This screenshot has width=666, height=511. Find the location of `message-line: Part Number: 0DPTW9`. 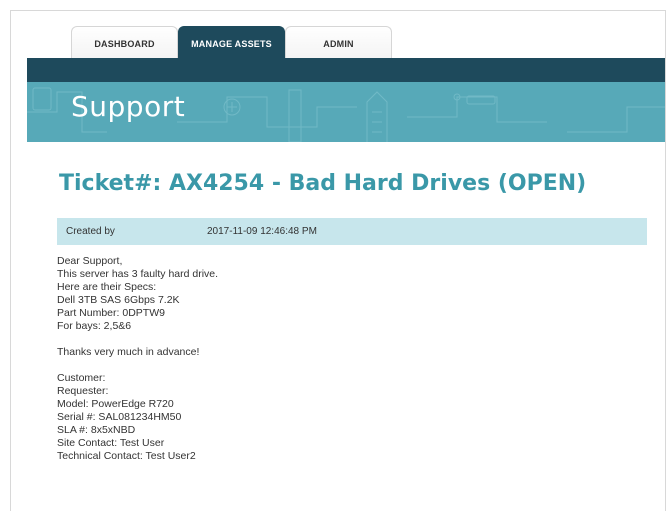

message-line: Part Number: 0DPTW9 is located at coordinates (111, 313).